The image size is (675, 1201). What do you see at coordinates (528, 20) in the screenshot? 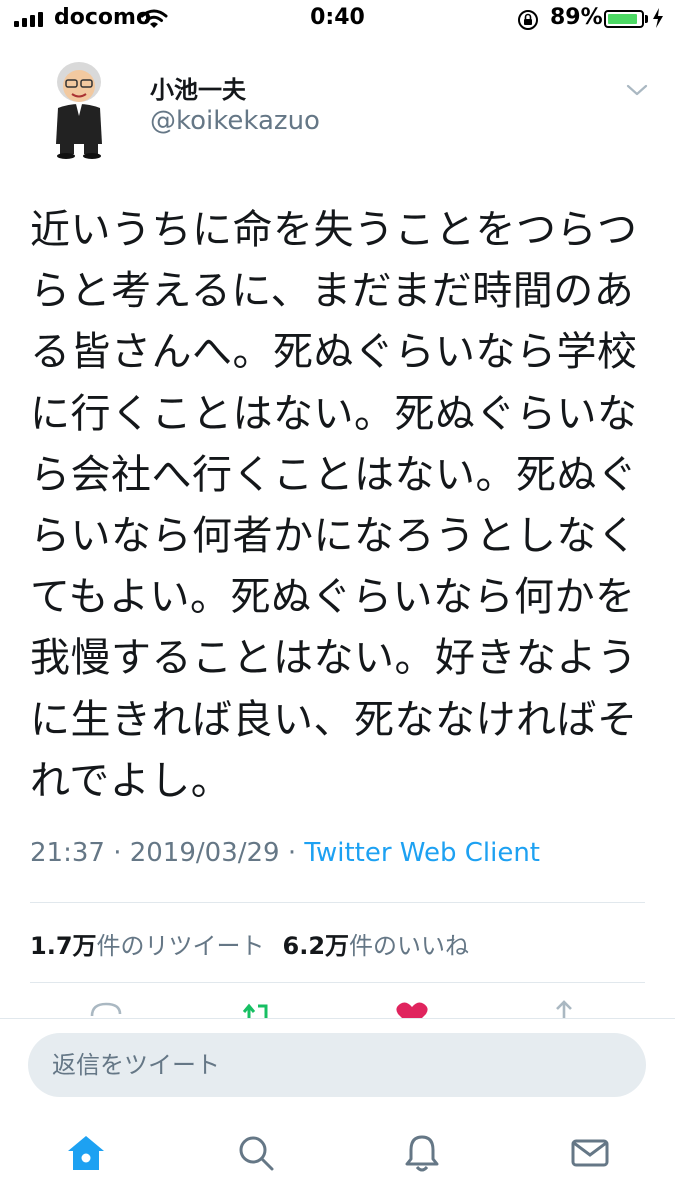
I see `orientation-lock-icon` at bounding box center [528, 20].